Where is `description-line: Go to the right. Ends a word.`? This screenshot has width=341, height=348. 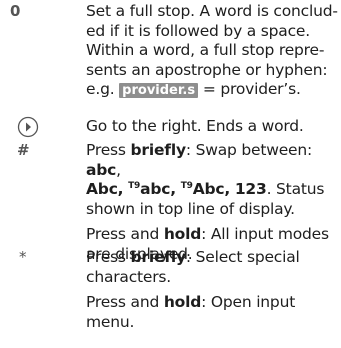 description-line: Go to the right. Ends a word. is located at coordinates (195, 126).